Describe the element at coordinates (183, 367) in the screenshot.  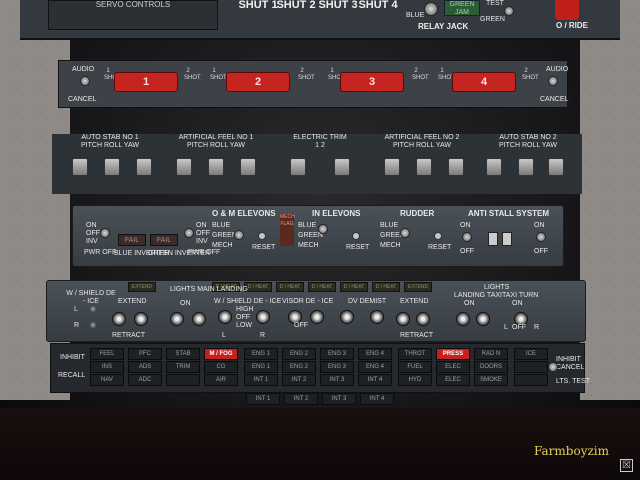
I see `warning-light: TRIM` at that location.